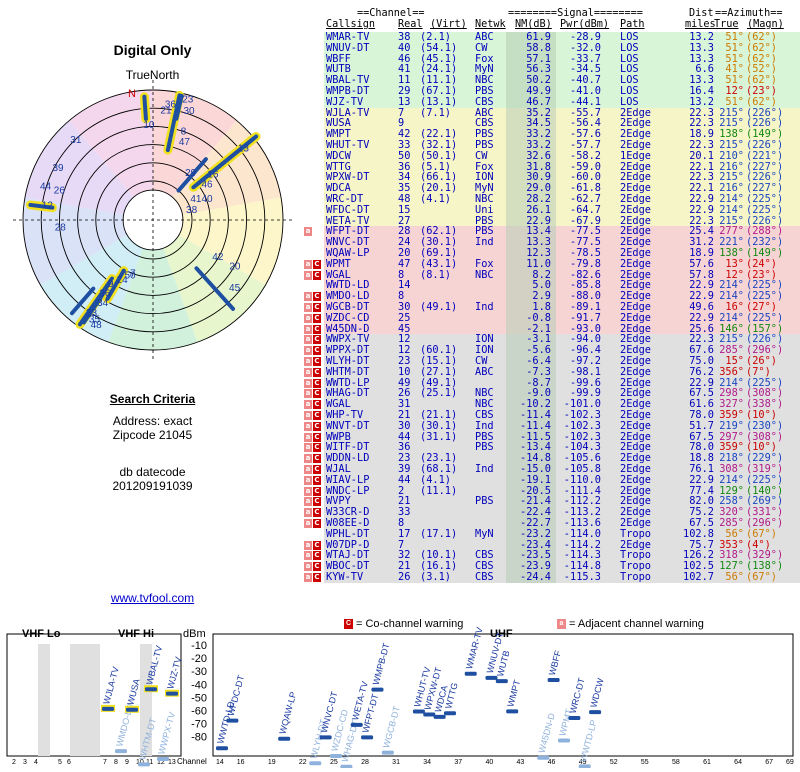 This screenshot has width=800, height=772. Describe the element at coordinates (404, 479) in the screenshot. I see `cell-real: 44` at that location.